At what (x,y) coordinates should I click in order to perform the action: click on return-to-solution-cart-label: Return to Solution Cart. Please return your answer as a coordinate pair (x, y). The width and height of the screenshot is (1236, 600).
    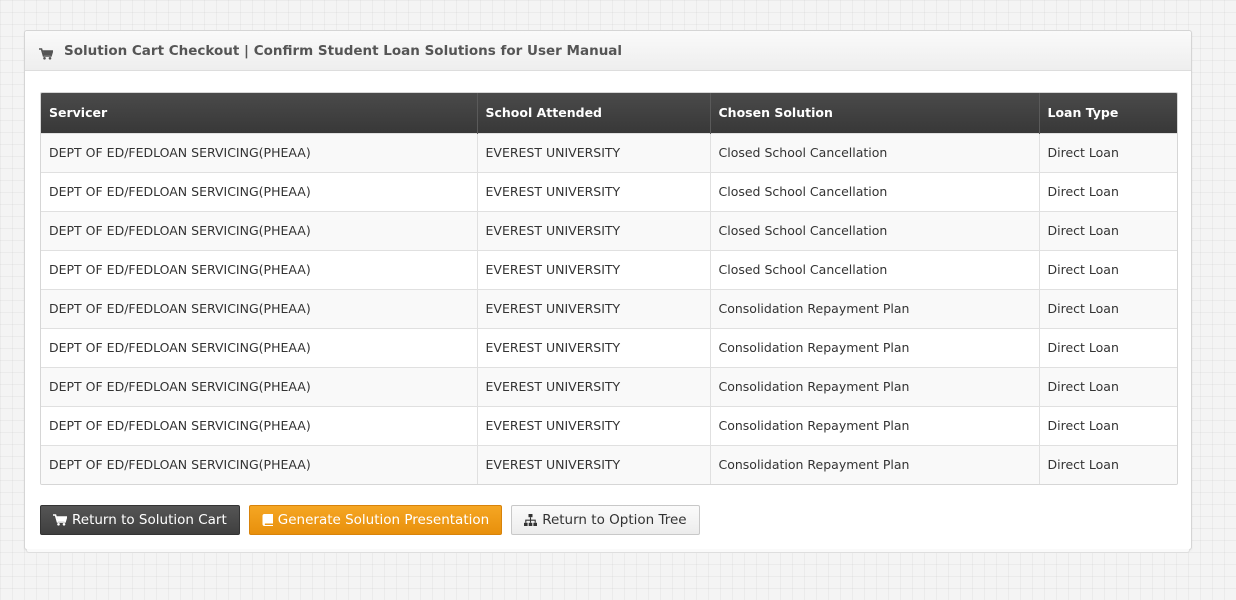
    Looking at the image, I should click on (149, 520).